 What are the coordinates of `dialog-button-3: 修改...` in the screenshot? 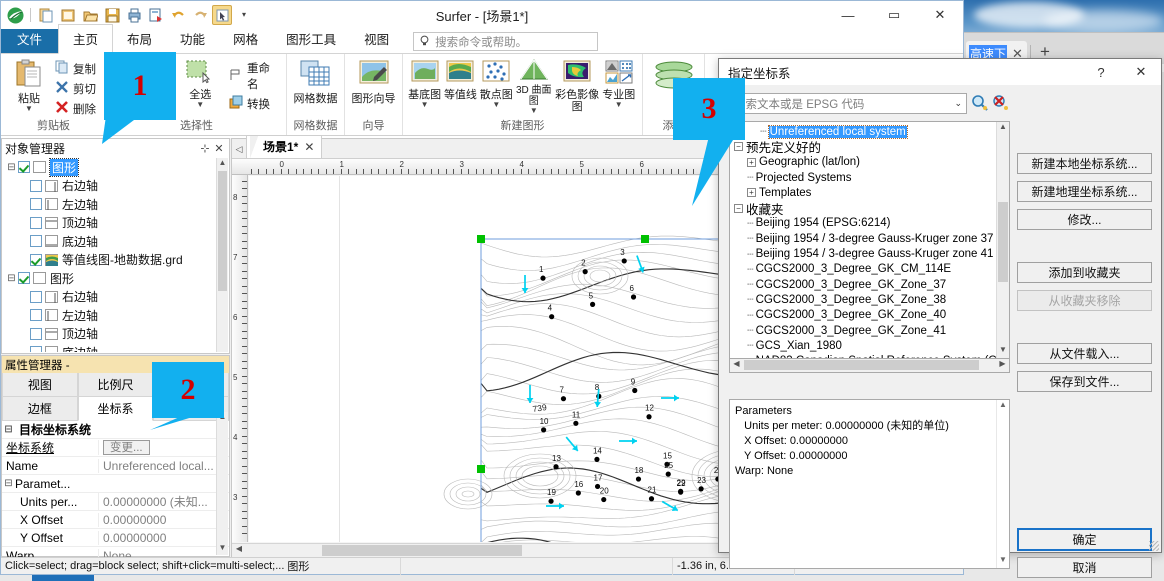 It's located at (1084, 219).